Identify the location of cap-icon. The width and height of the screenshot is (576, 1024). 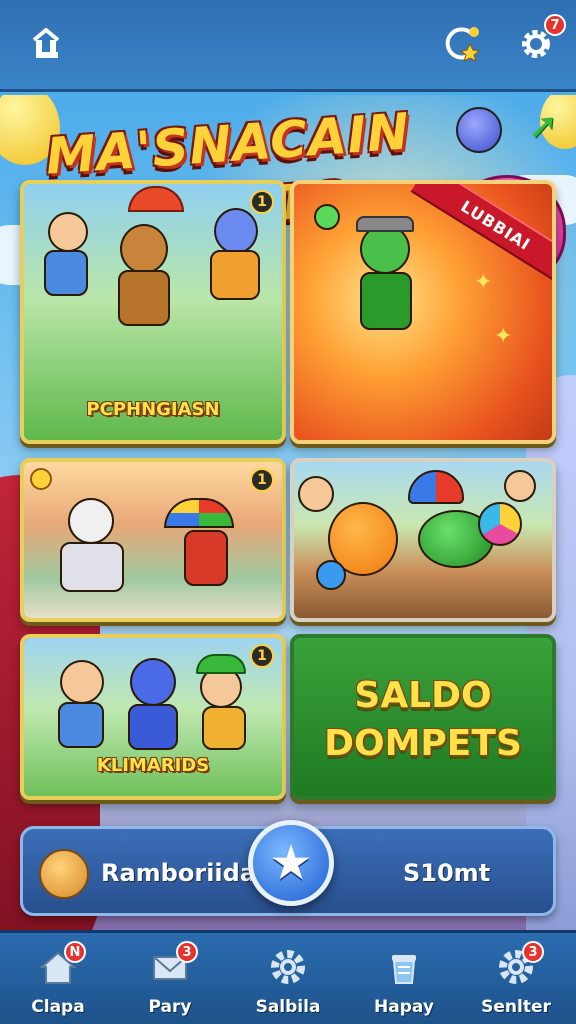
(385, 224).